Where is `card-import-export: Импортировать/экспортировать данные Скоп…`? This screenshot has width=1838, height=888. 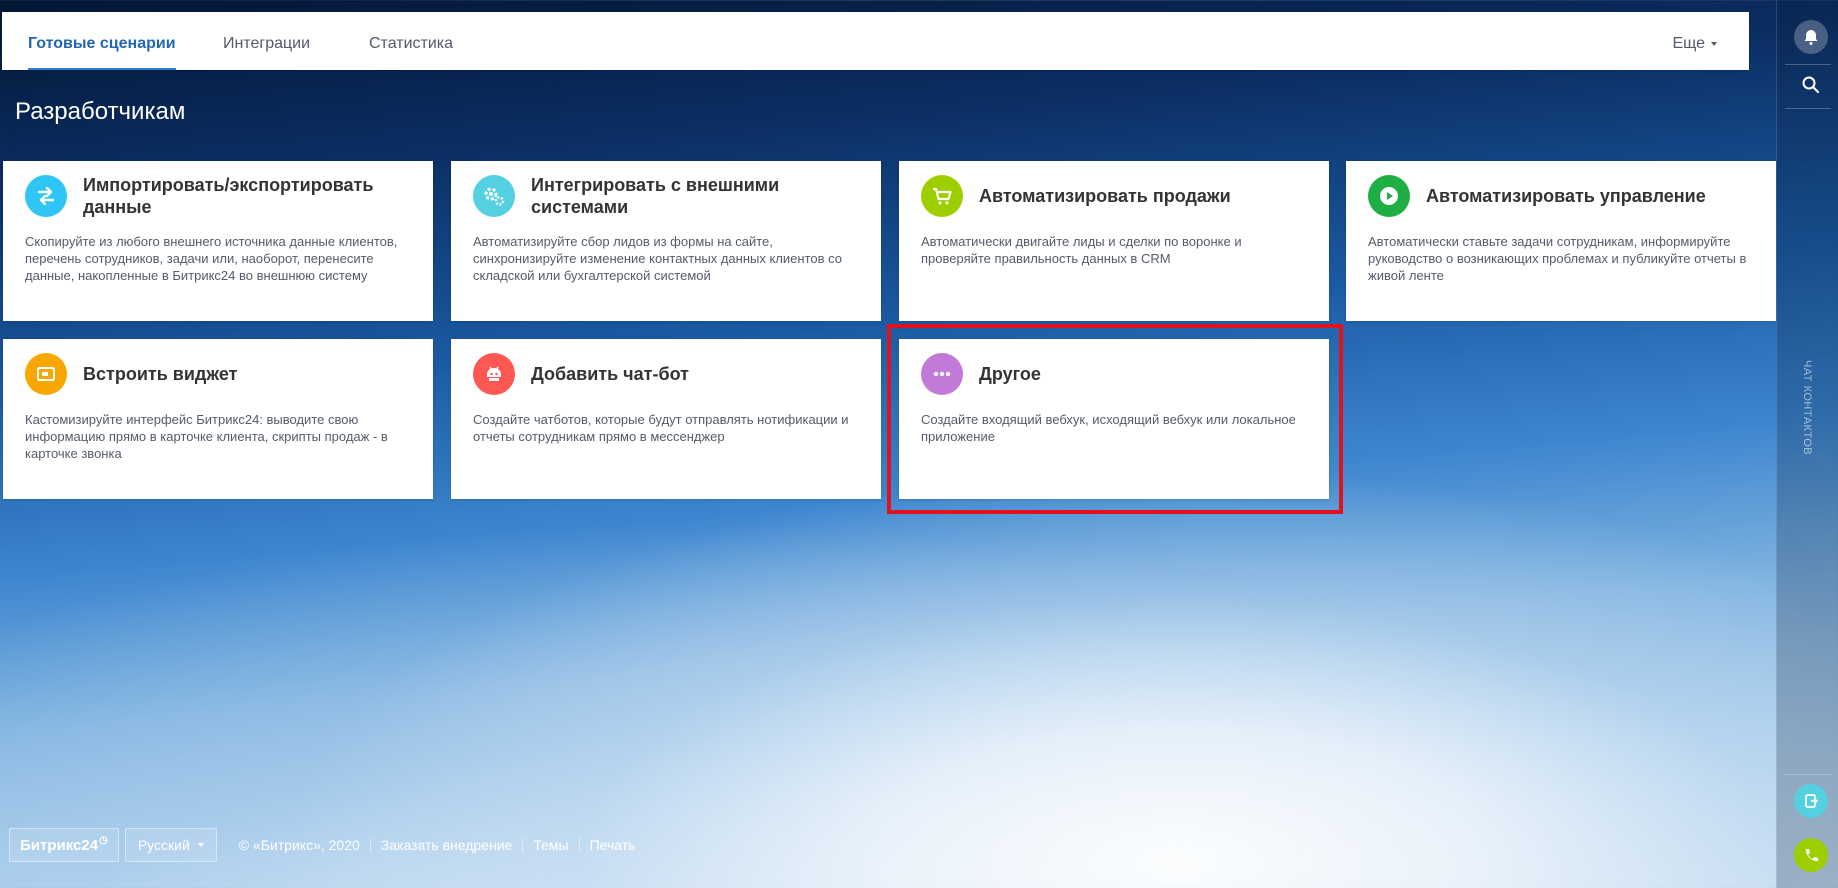 card-import-export: Импортировать/экспортировать данные Скоп… is located at coordinates (218, 241).